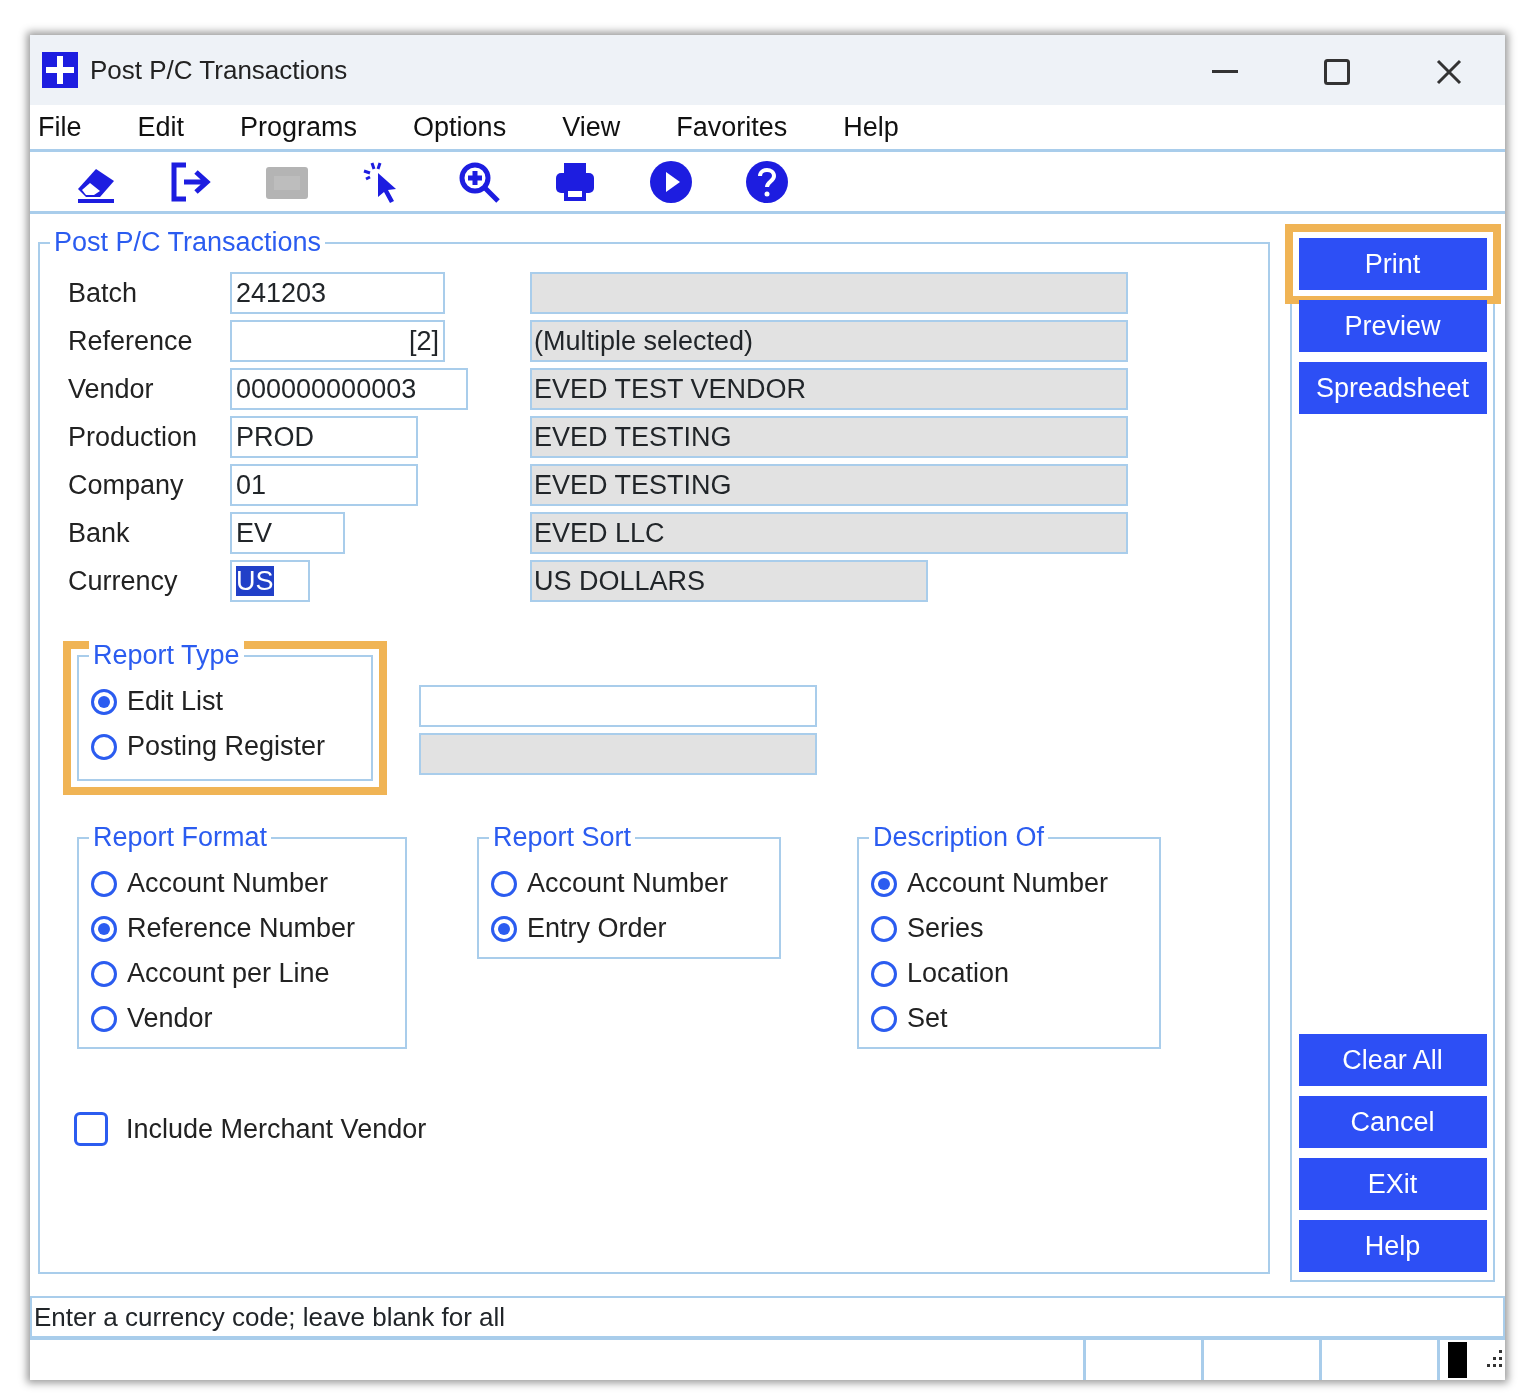 The width and height of the screenshot is (1534, 1400). Describe the element at coordinates (228, 973) in the screenshot. I see `radio-label: Account per Line` at that location.